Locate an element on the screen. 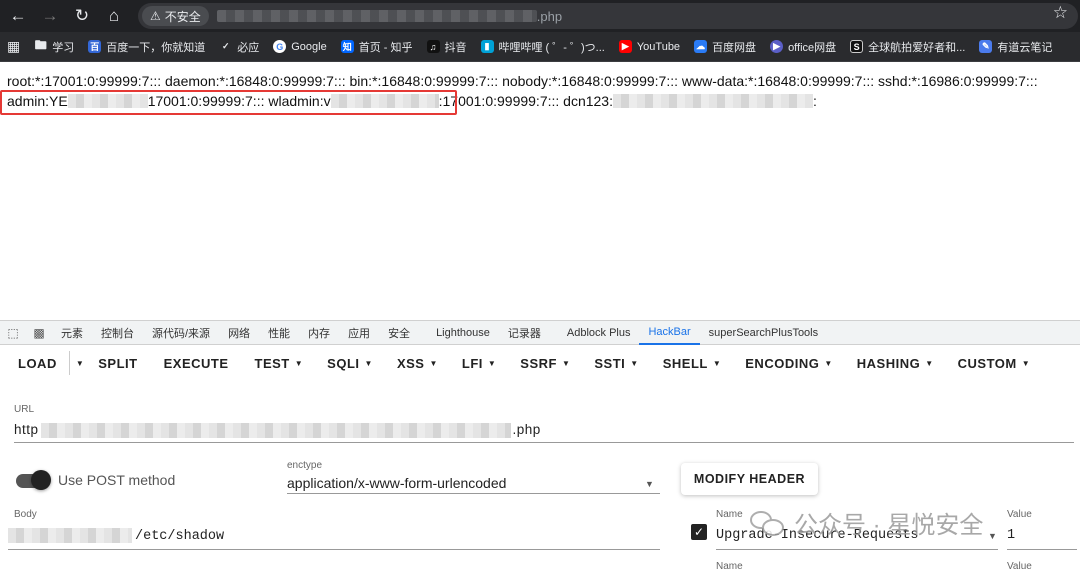 This screenshot has width=1080, height=572. bing-icon: ✓ is located at coordinates (225, 46).